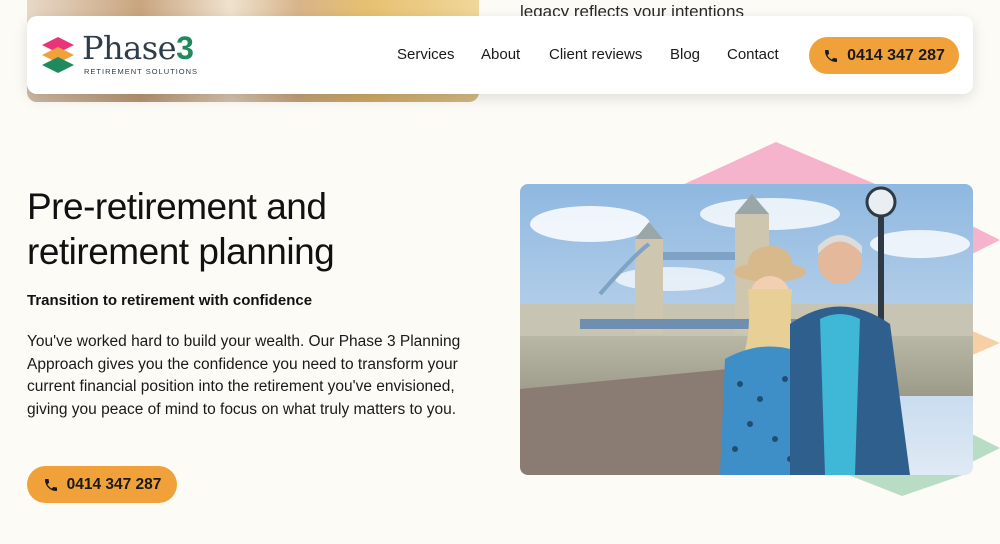 This screenshot has height=544, width=1000. Describe the element at coordinates (685, 54) in the screenshot. I see `nav-blog: Blog` at that location.